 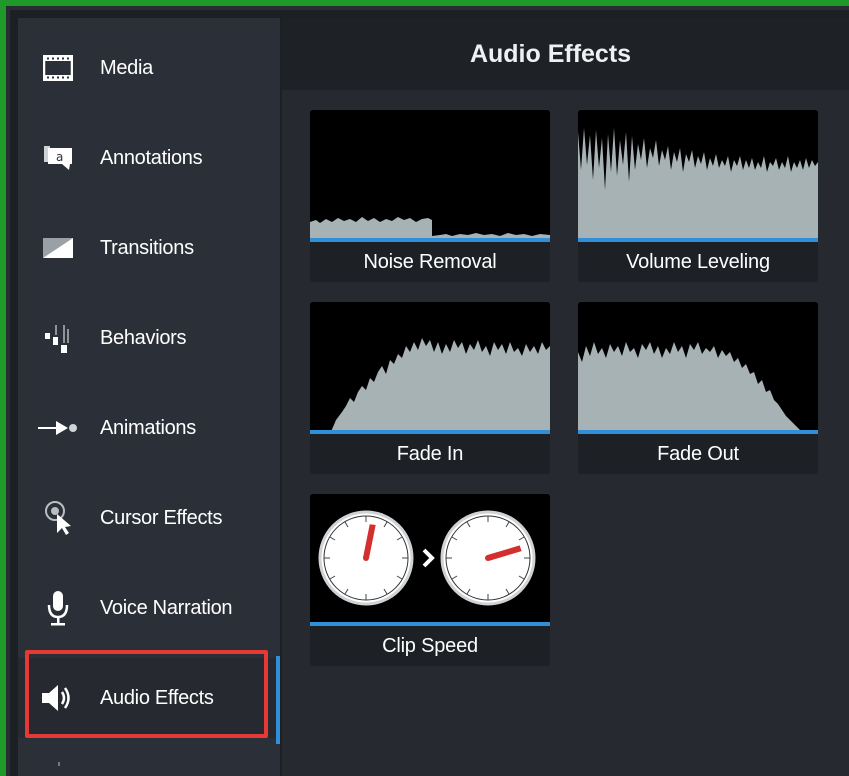 I want to click on sidebar-item-label: Voice Narration, so click(x=166, y=607).